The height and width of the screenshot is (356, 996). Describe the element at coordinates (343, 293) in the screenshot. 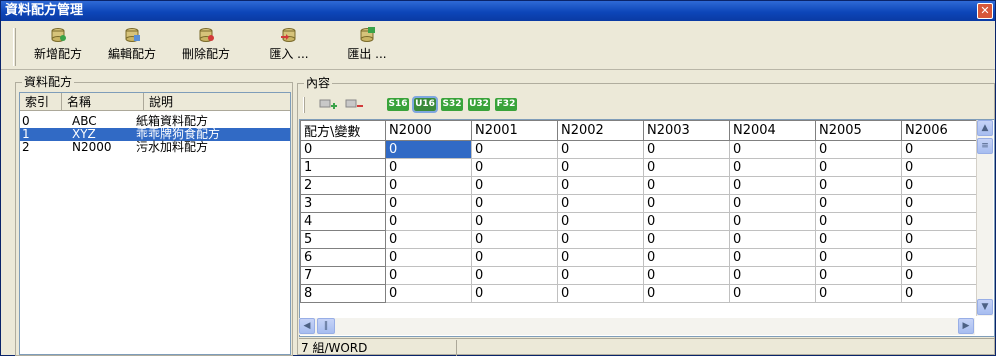

I see `row-header: 8` at that location.